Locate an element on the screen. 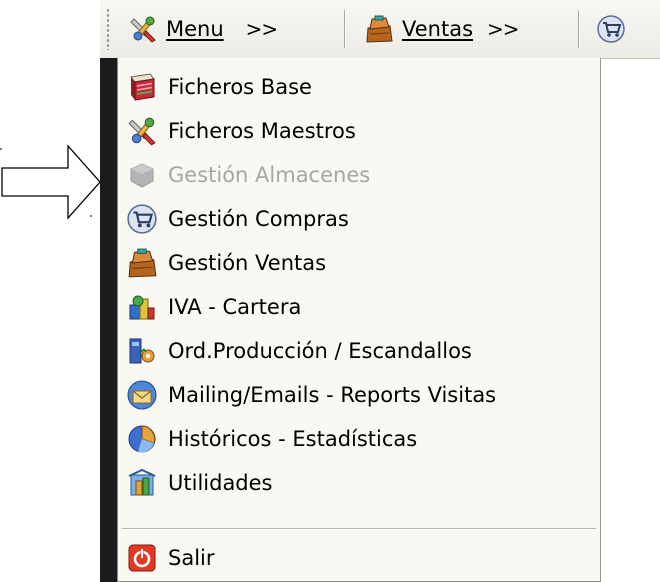  menu-item-gestion-ventas: Gestión Ventas is located at coordinates (359, 263).